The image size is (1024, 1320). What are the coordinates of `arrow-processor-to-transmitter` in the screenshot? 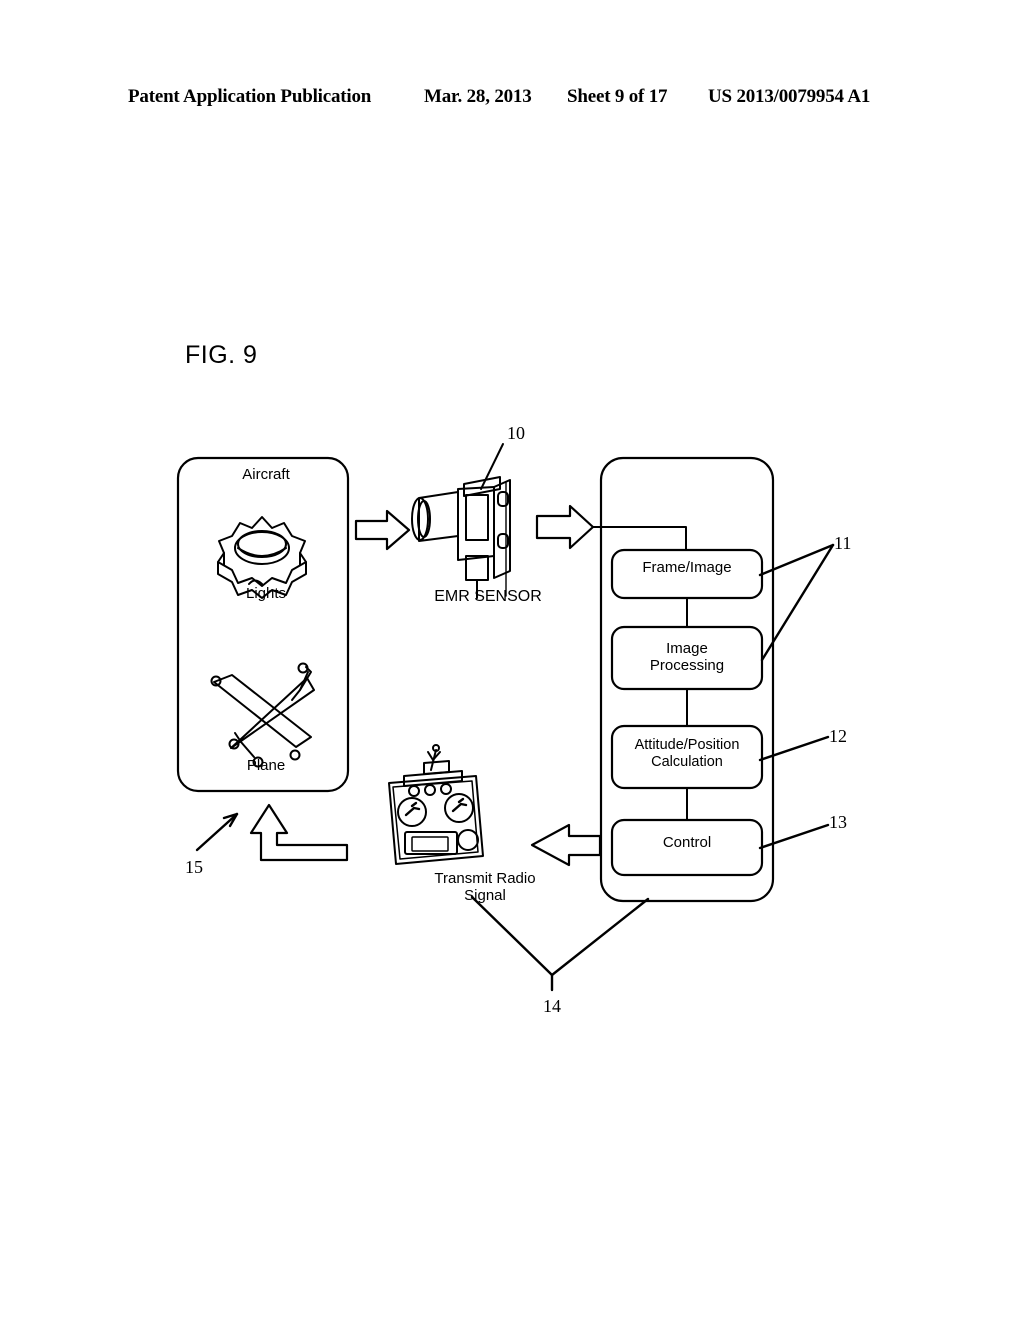 It's located at (566, 845).